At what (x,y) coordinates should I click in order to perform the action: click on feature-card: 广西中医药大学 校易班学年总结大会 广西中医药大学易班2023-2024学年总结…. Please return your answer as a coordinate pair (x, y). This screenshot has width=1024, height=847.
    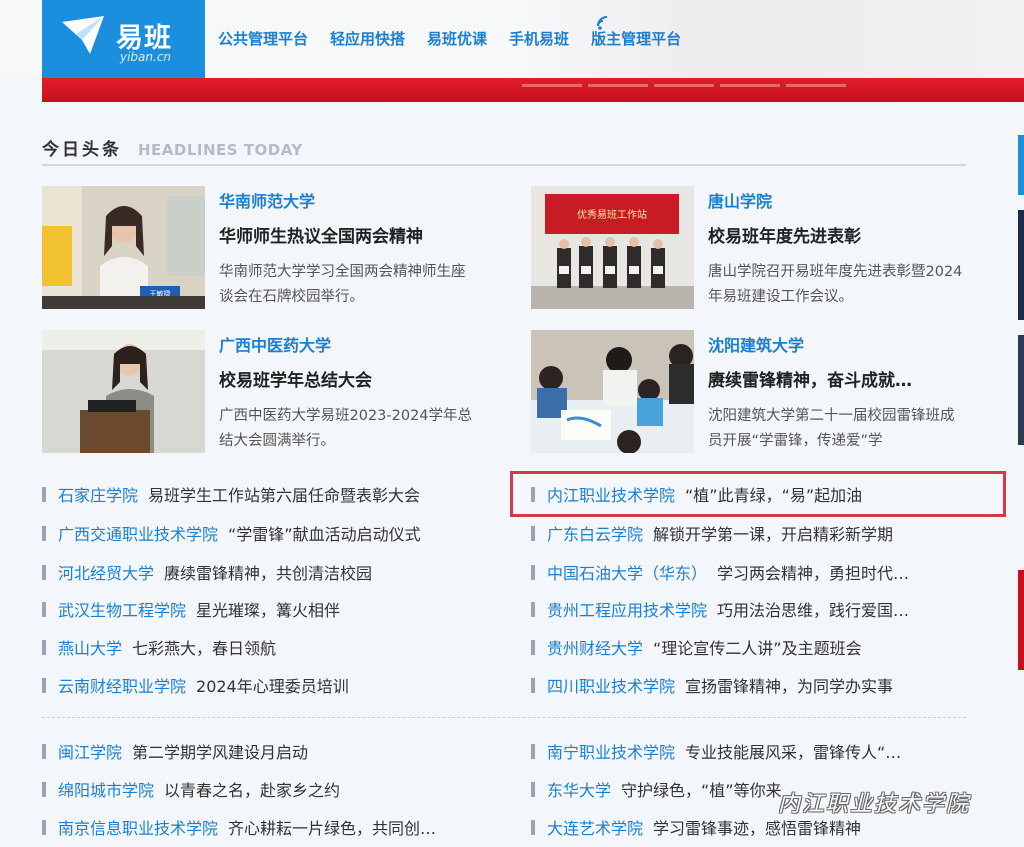
    Looking at the image, I should click on (267, 392).